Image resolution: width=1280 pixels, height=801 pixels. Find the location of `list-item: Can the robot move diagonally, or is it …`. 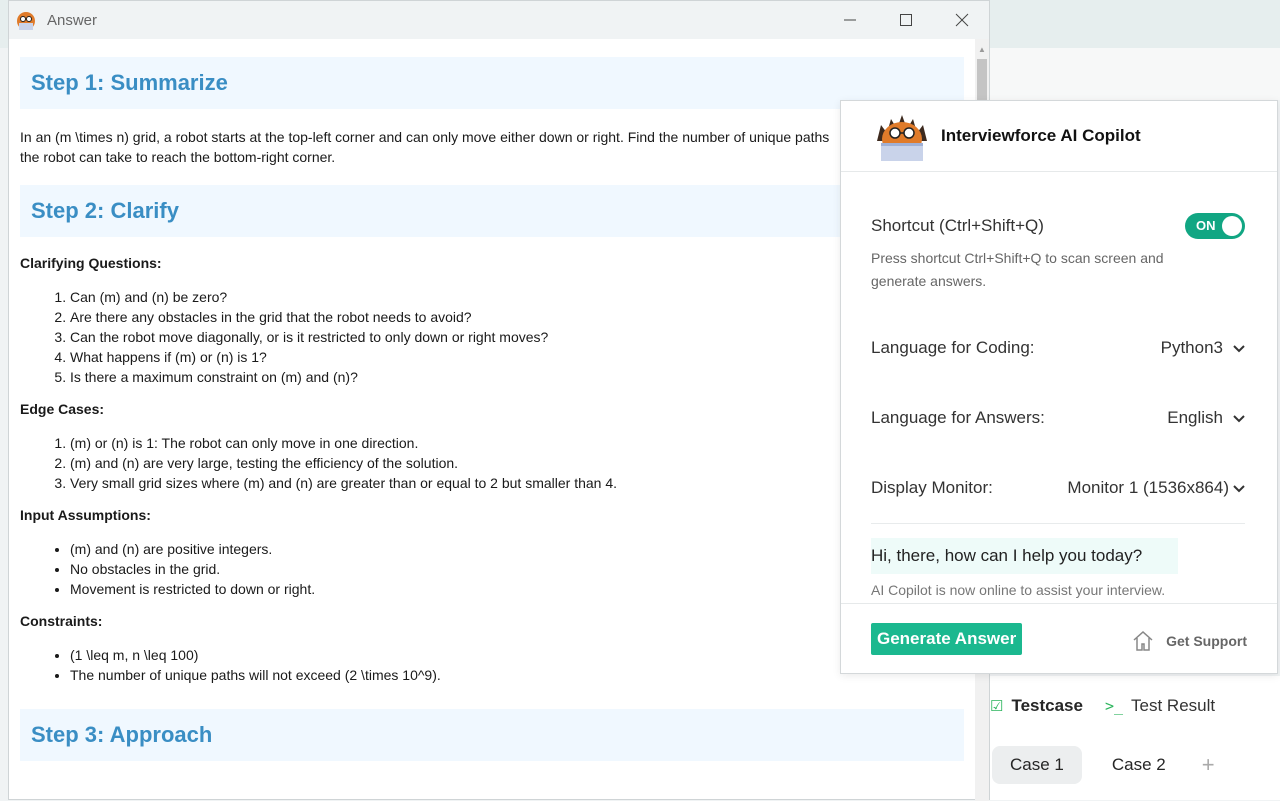

list-item: Can the robot move diagonally, or is it … is located at coordinates (517, 337).